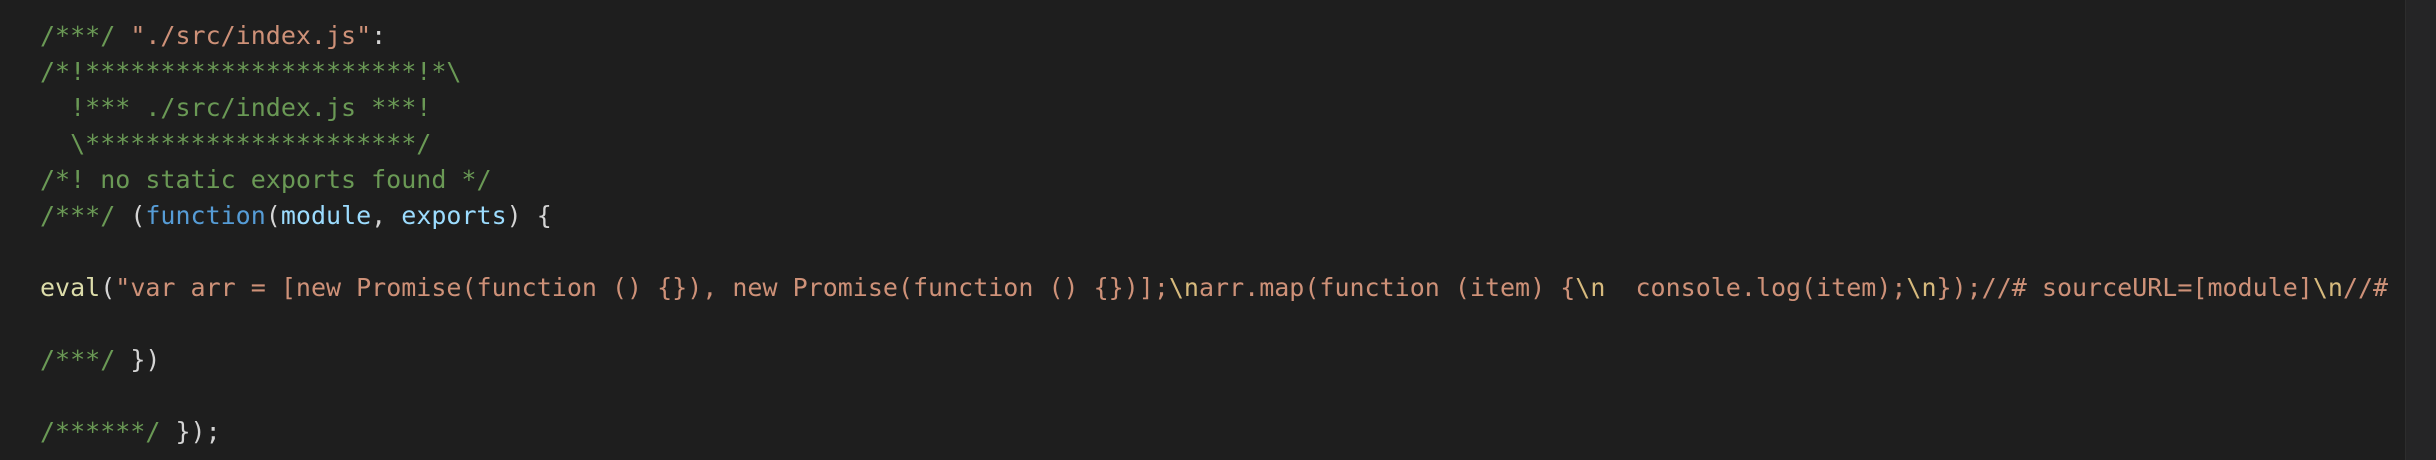  Describe the element at coordinates (236, 143) in the screenshot. I see `code-token-comment: \**********************/` at that location.